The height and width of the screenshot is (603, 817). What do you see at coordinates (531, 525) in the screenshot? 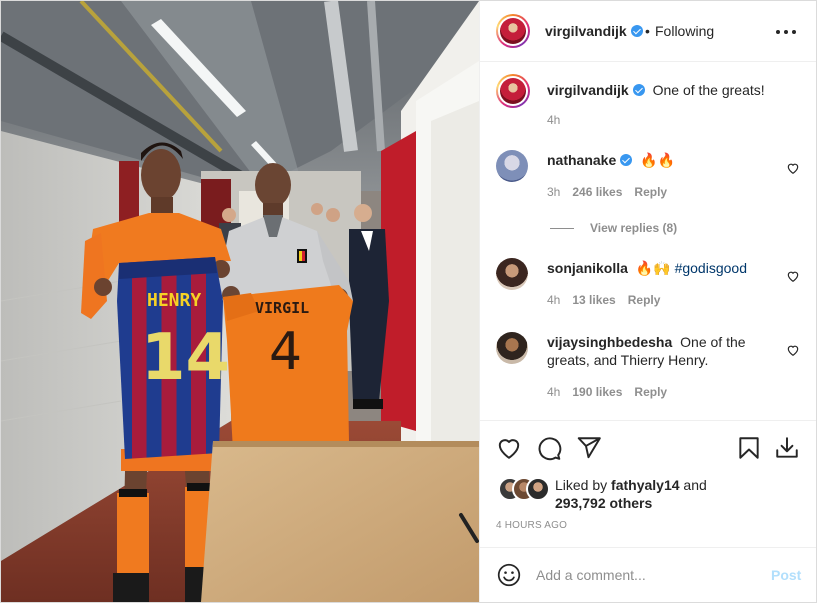
I see `post-timestamp: 4 HOURS AGO` at bounding box center [531, 525].